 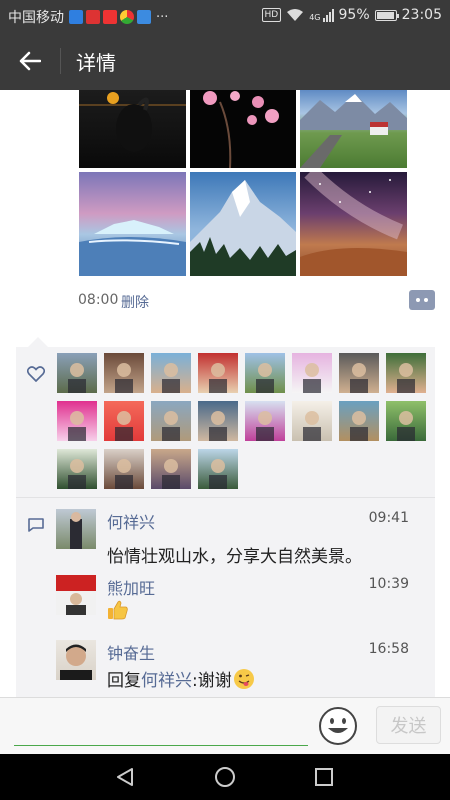 I want to click on back-arrow-icon, so click(x=30, y=61).